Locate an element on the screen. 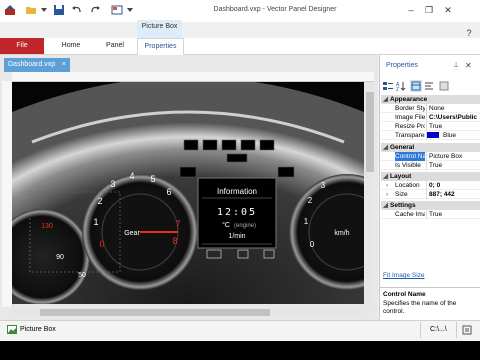  horizontal-ruler is located at coordinates (193, 77).